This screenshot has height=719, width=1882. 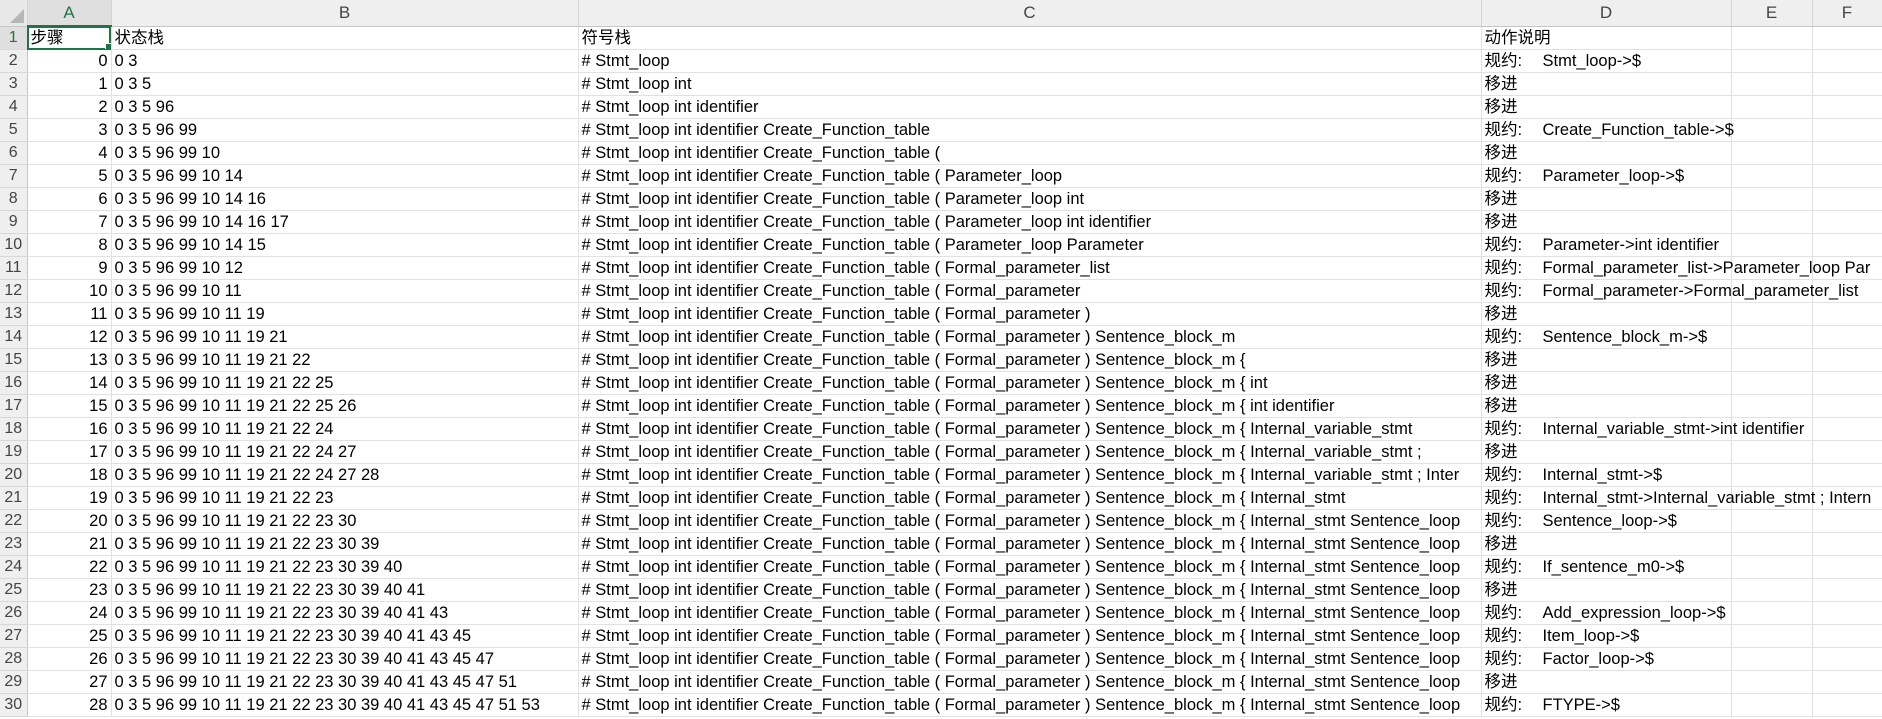 What do you see at coordinates (345, 475) in the screenshot?
I see `cell-state-stack: 0 3 5 96 99 10 11 19 21 22 24 27 28` at bounding box center [345, 475].